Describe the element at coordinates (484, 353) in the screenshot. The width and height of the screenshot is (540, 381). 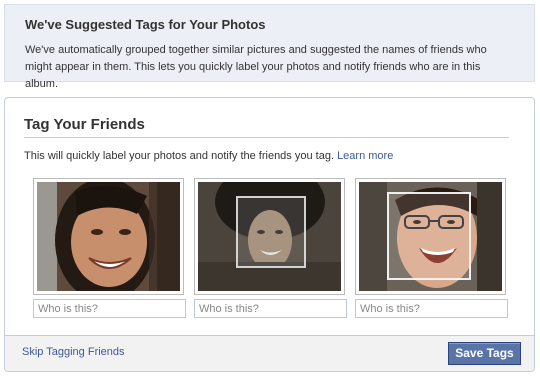
I see `save-tags-button: Save Tags` at that location.